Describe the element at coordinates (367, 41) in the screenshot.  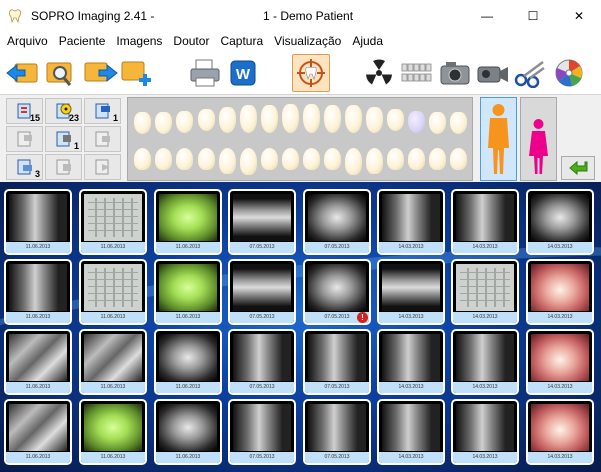
I see `menu-ajuda: Ajuda` at that location.